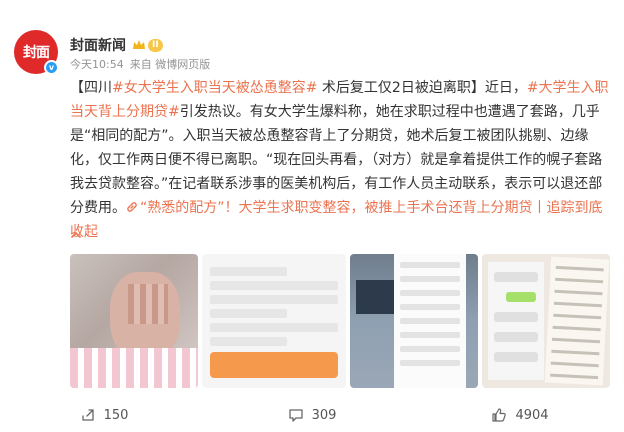 The height and width of the screenshot is (432, 624). What do you see at coordinates (214, 88) in the screenshot?
I see `topic-tag: #女大学生入职当天被怂恿整容#` at bounding box center [214, 88].